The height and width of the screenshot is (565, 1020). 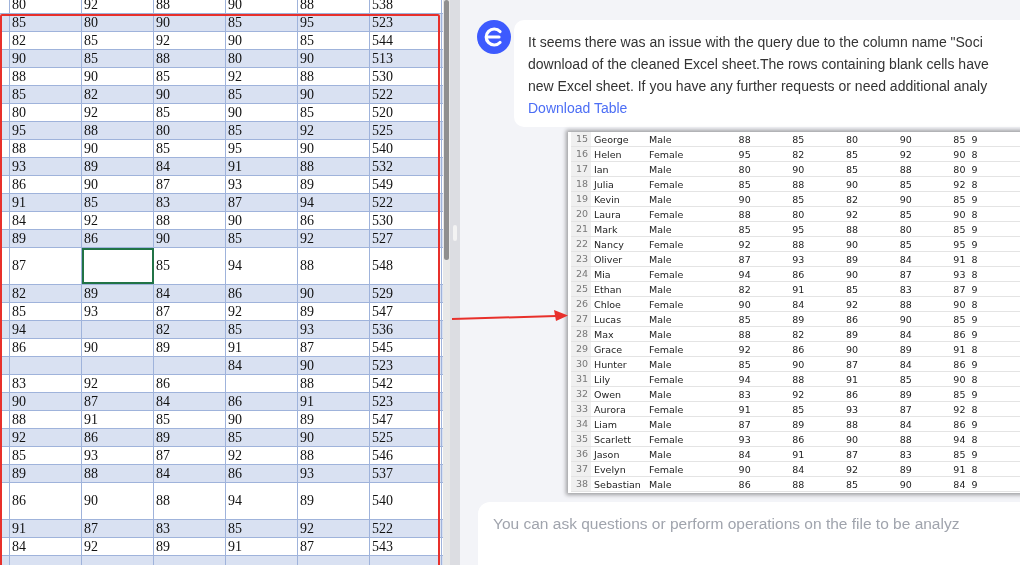 I want to click on table-cell: 544, so click(x=406, y=40).